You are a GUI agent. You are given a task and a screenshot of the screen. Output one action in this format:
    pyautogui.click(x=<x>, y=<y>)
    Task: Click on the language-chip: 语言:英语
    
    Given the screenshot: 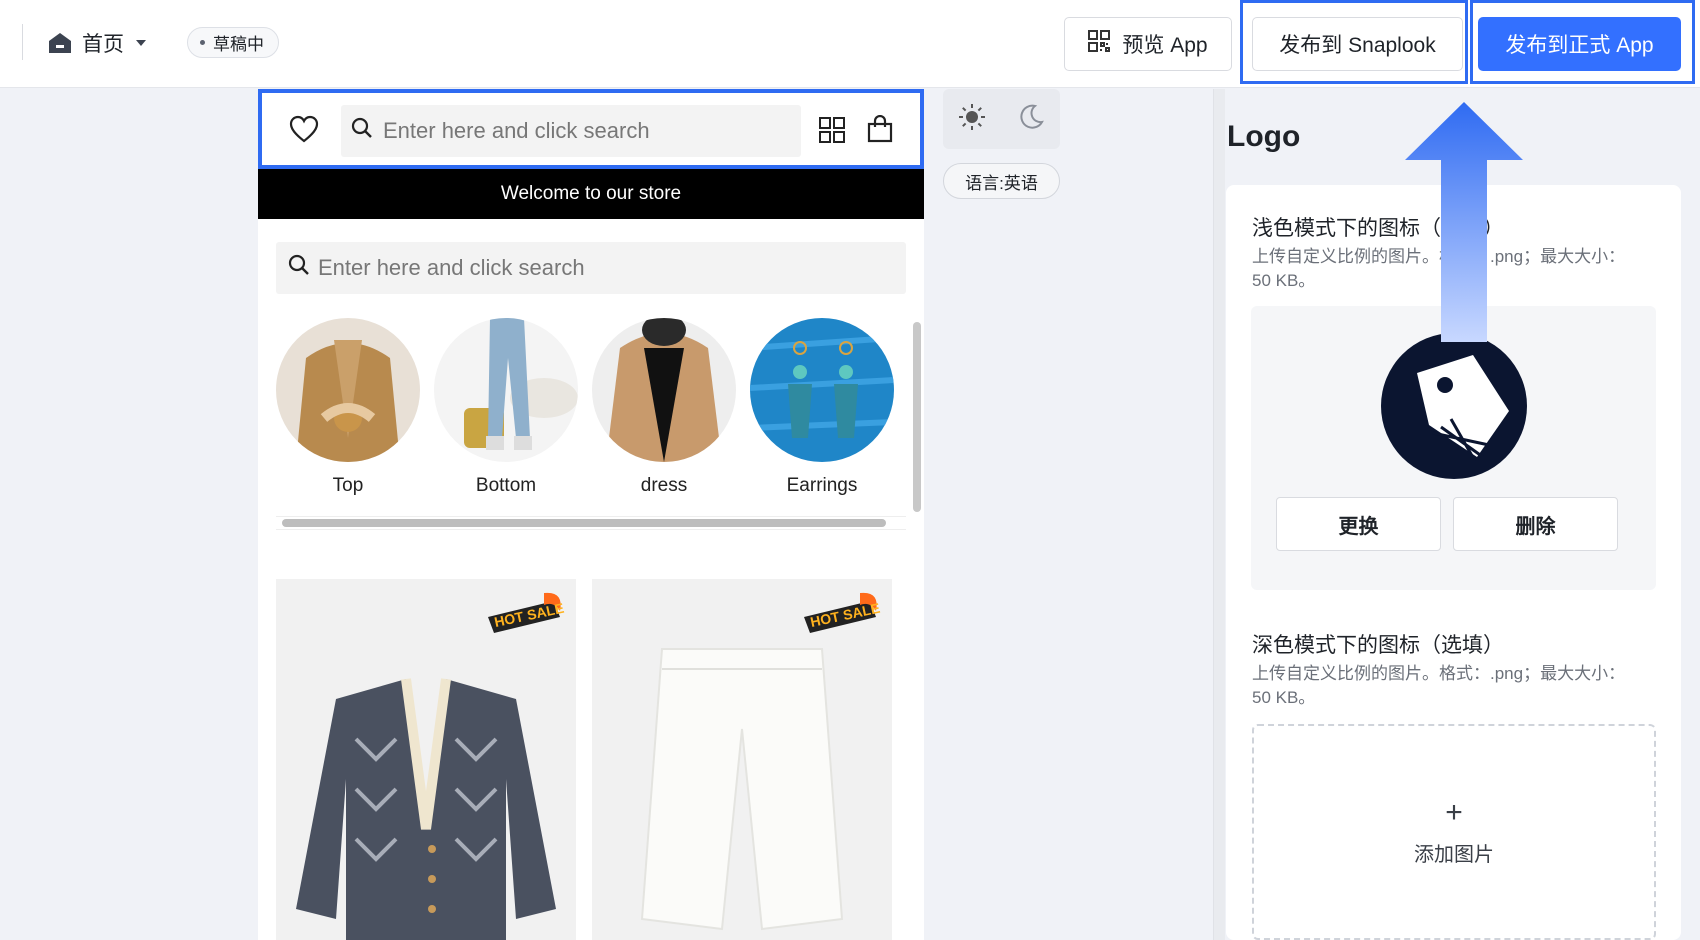 What is the action you would take?
    pyautogui.click(x=1001, y=181)
    